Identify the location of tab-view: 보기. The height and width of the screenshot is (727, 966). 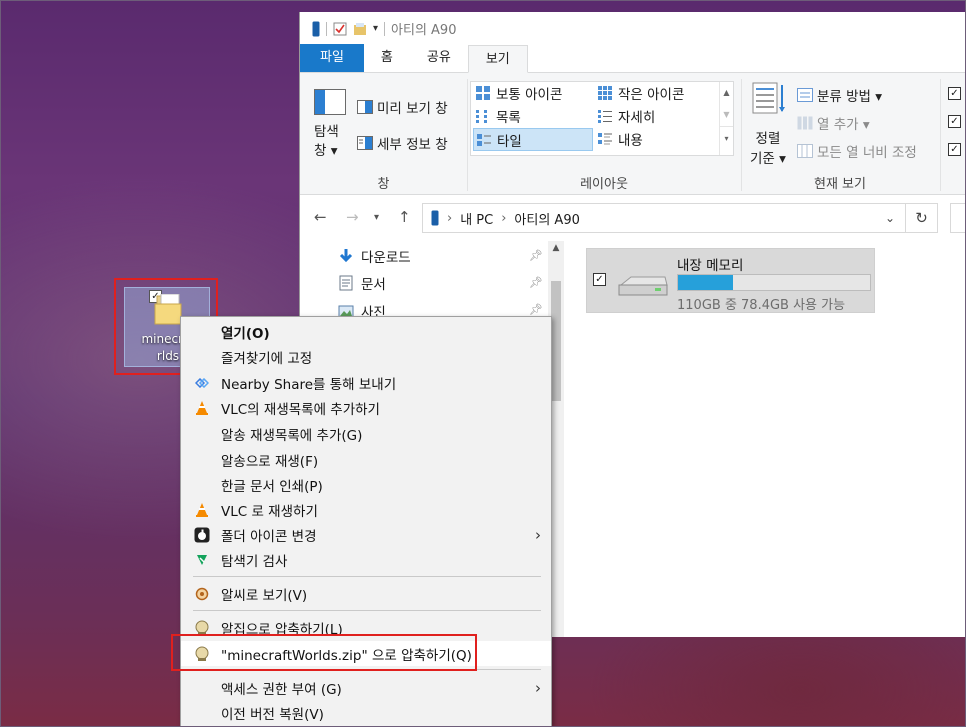
(497, 59).